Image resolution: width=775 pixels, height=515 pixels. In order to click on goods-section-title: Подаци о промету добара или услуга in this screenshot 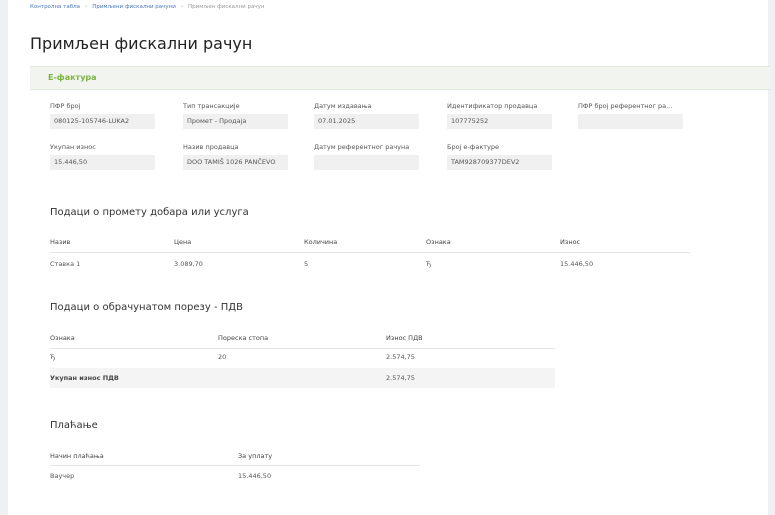, I will do `click(149, 212)`.